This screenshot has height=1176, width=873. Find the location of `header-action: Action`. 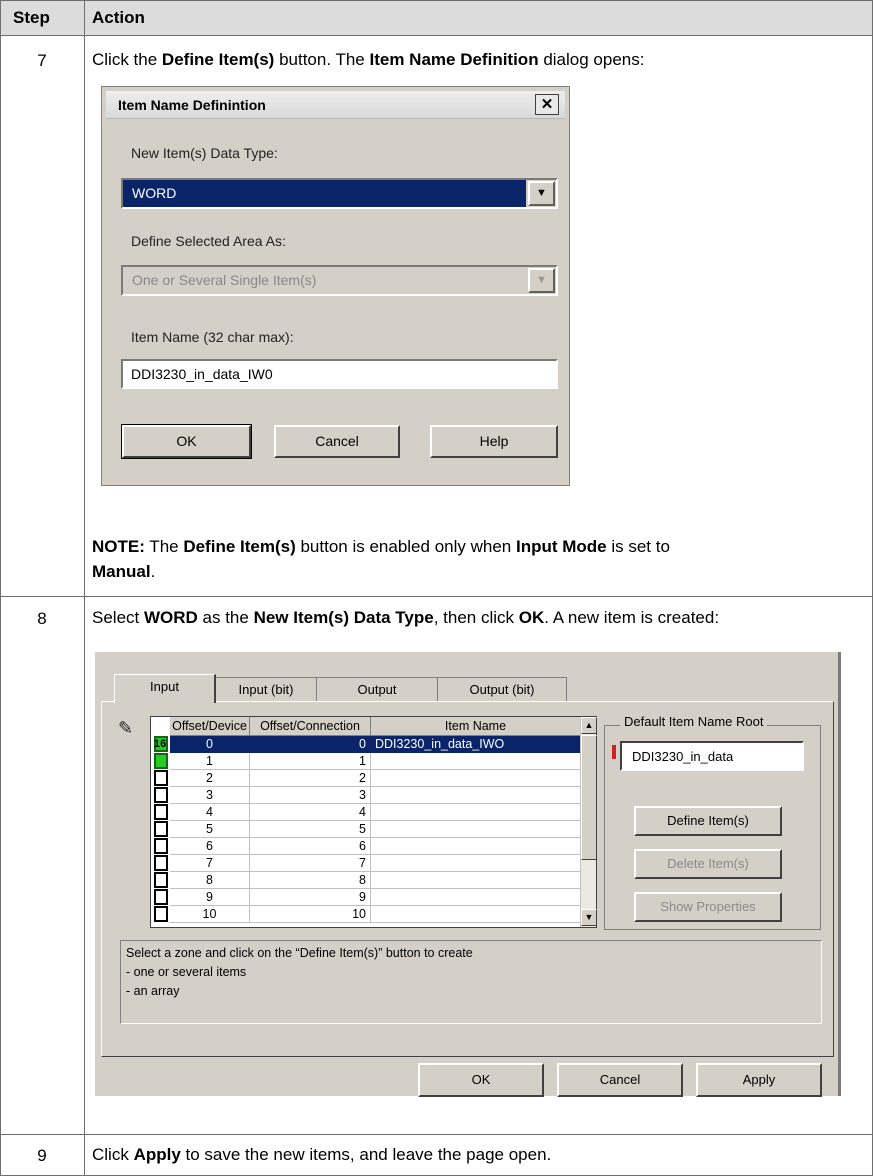

header-action: Action is located at coordinates (118, 17).